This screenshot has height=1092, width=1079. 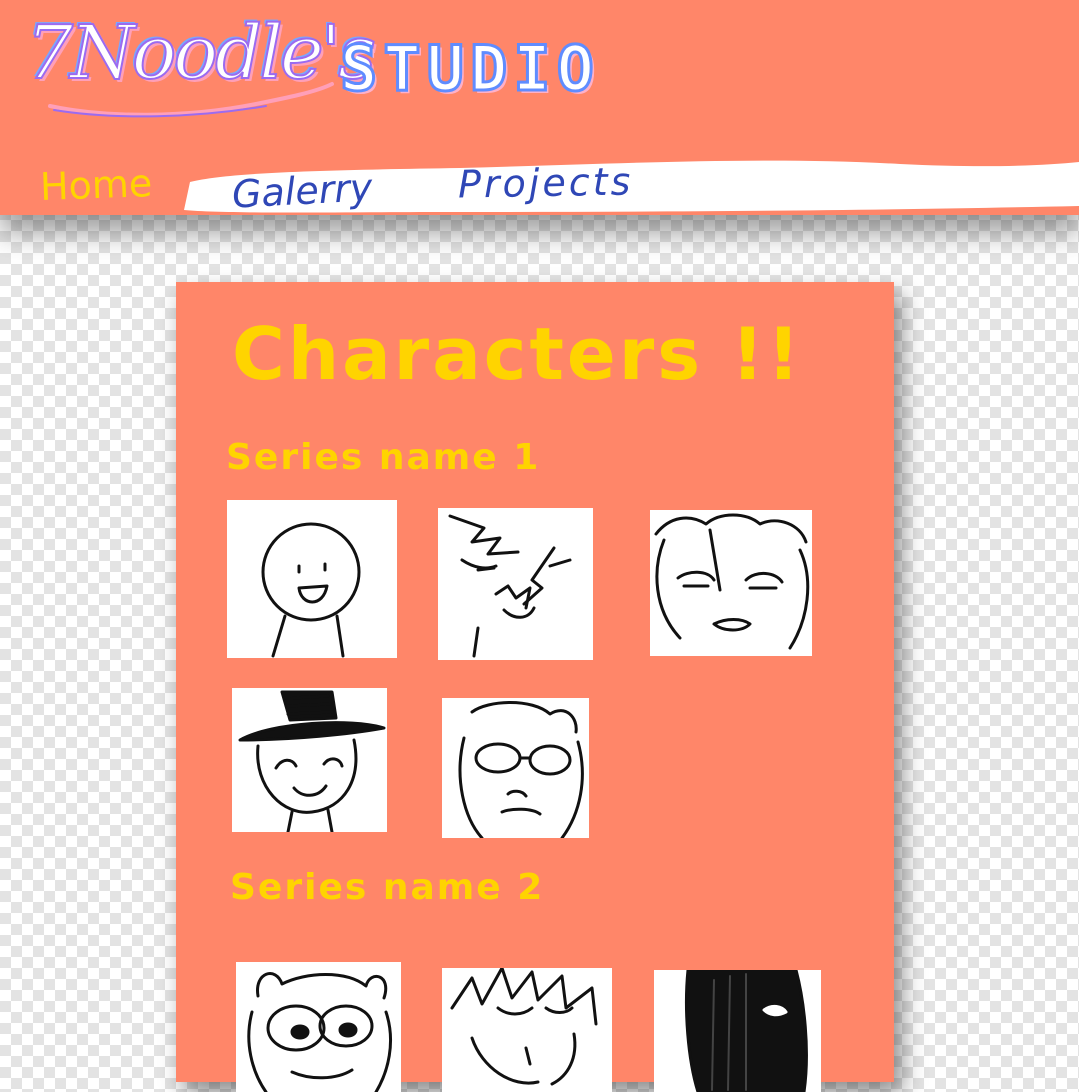 What do you see at coordinates (524, 1027) in the screenshot?
I see `messy-hair-character-sketch-icon` at bounding box center [524, 1027].